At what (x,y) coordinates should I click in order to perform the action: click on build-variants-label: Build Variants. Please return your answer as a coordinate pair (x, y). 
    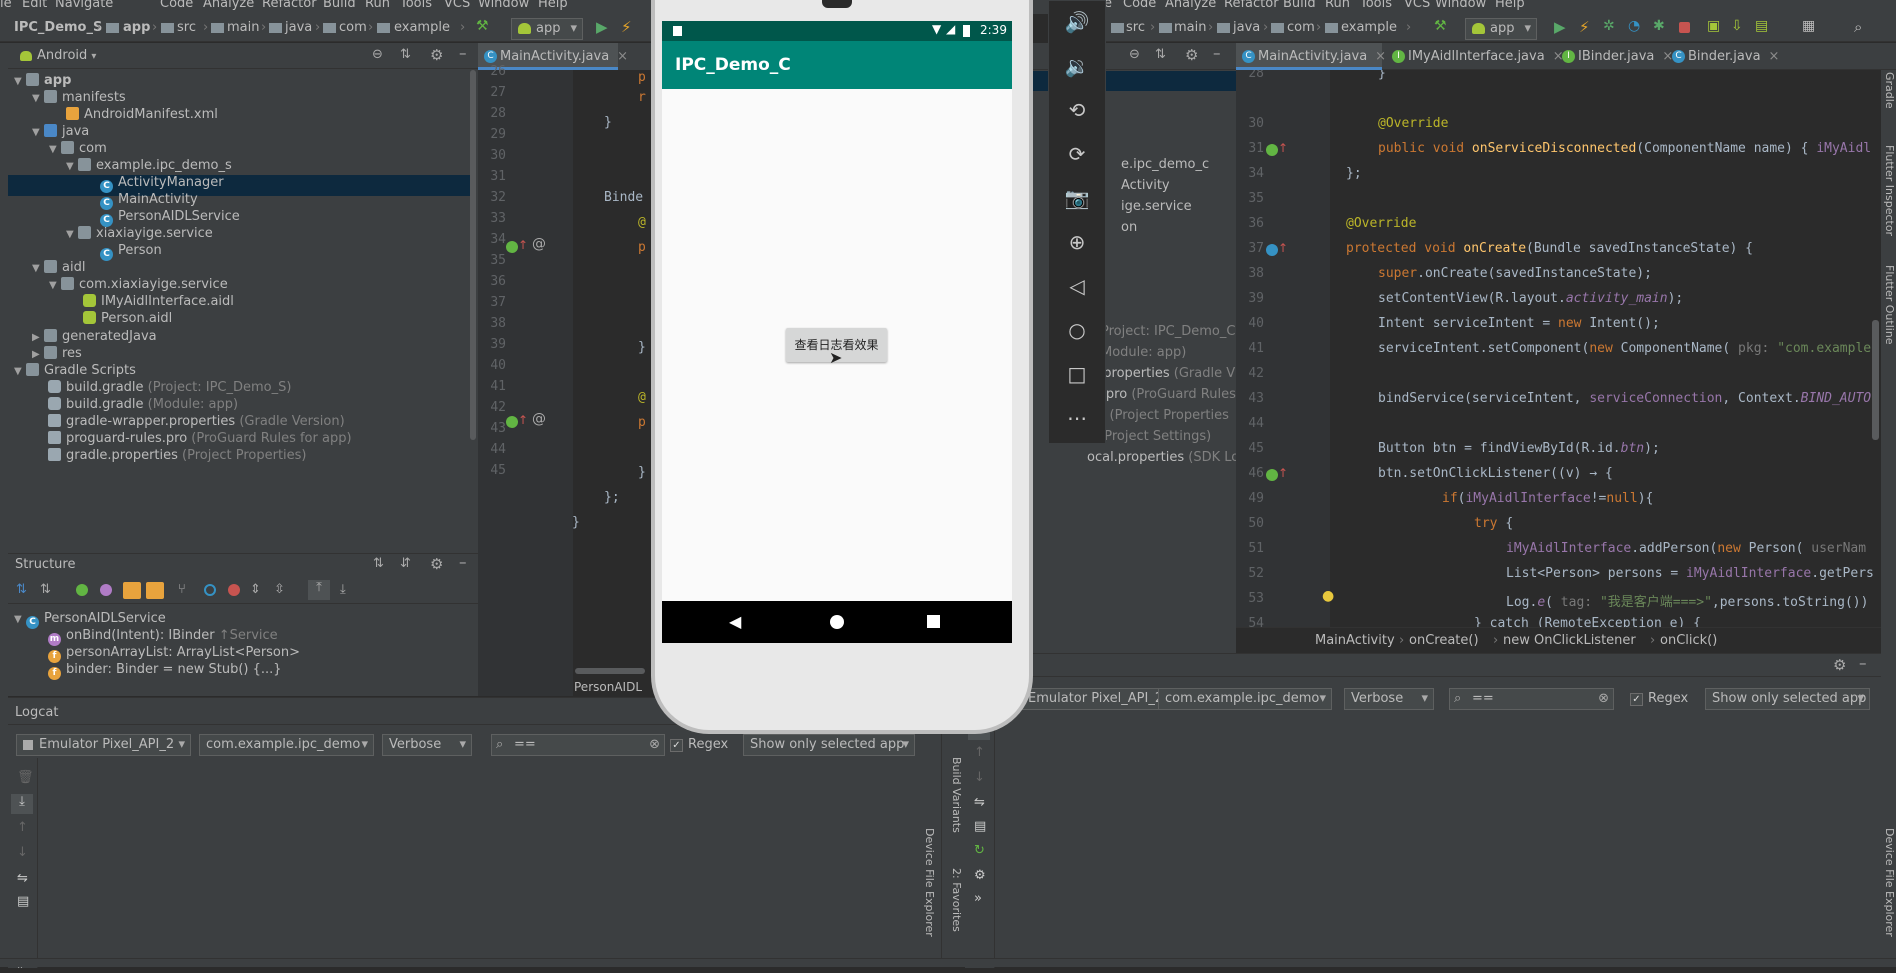
    Looking at the image, I should click on (956, 795).